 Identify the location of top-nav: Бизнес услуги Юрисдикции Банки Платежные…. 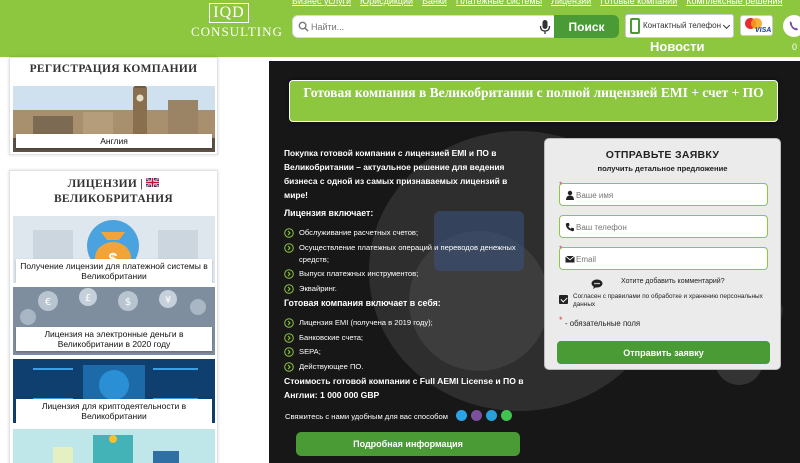
(537, 4).